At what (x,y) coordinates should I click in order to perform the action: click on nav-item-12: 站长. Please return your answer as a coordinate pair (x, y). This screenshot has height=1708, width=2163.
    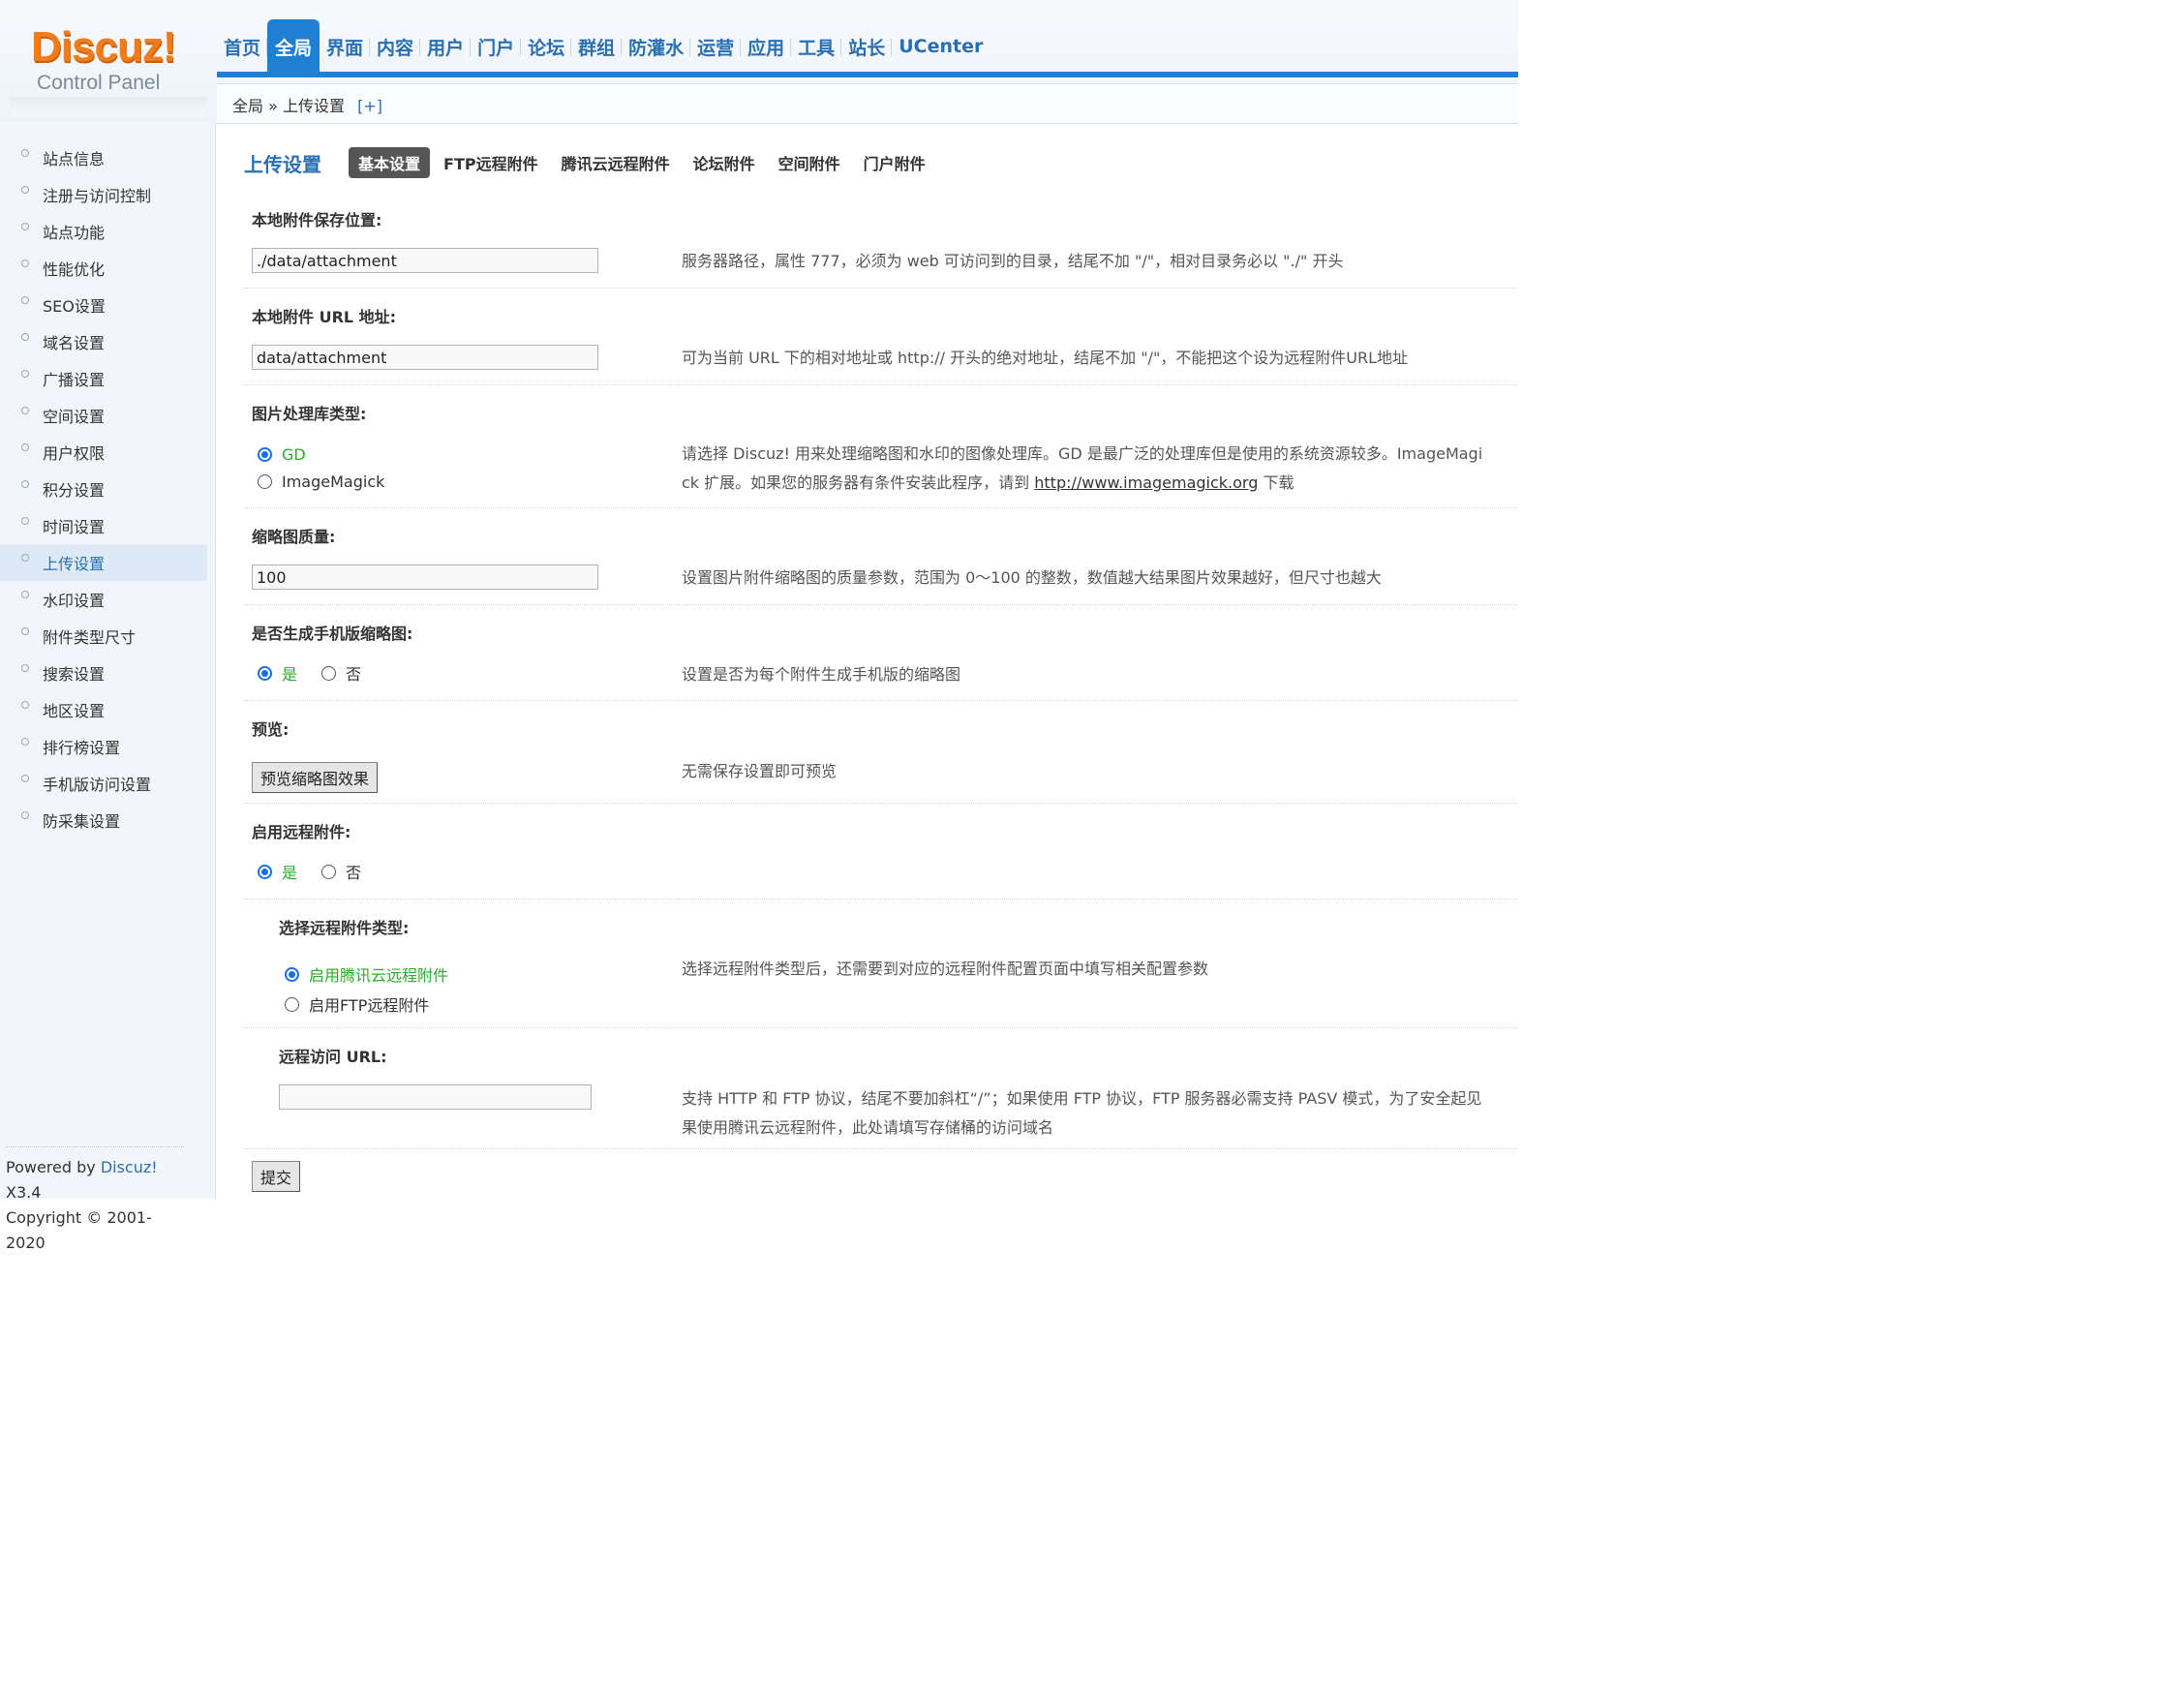
    Looking at the image, I should click on (867, 46).